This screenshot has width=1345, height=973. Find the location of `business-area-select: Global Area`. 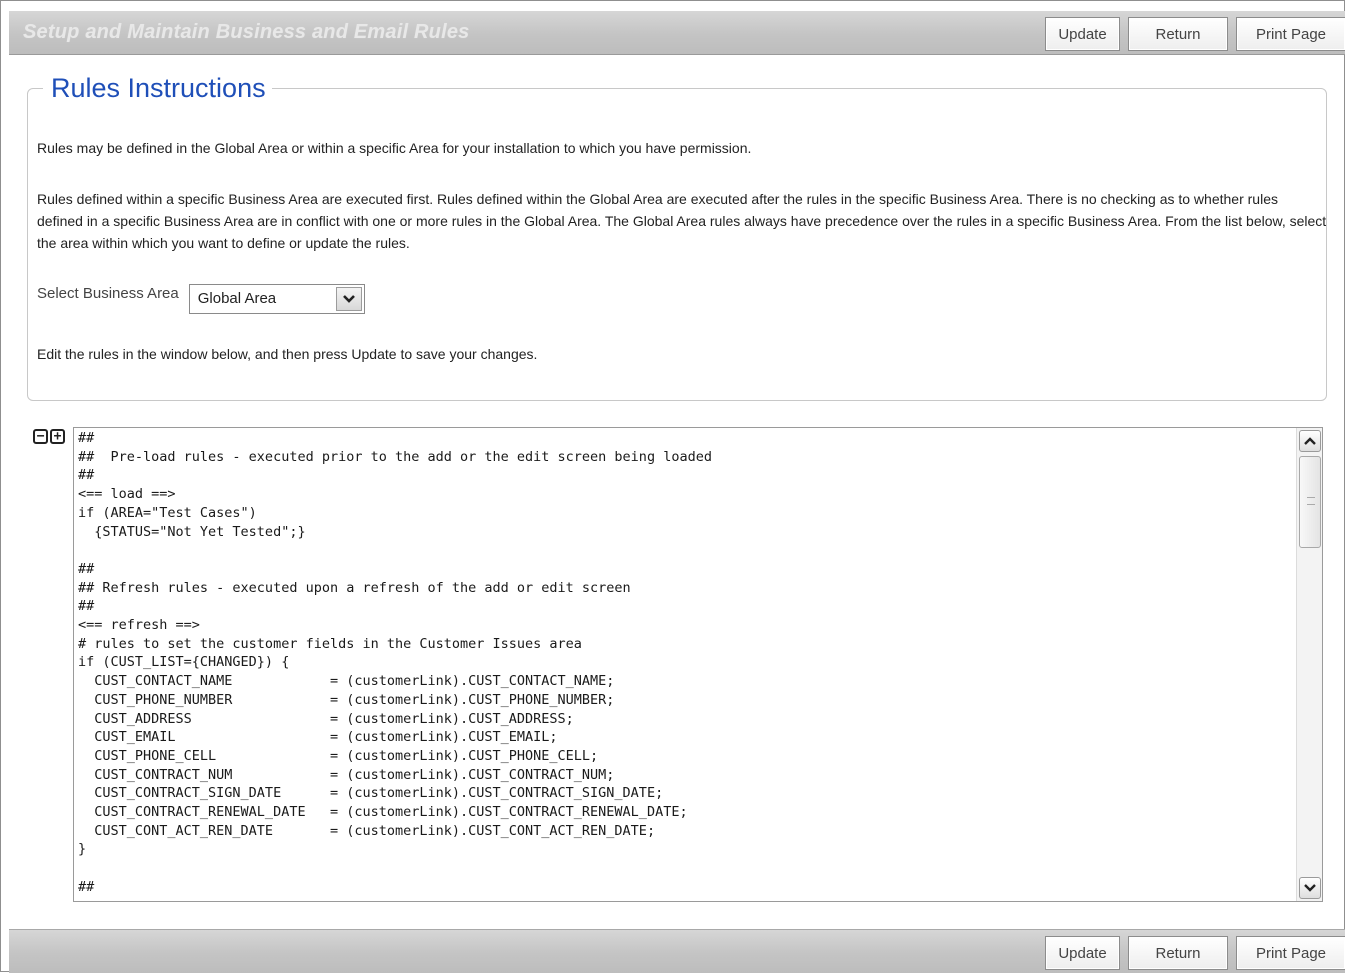

business-area-select: Global Area is located at coordinates (276, 299).